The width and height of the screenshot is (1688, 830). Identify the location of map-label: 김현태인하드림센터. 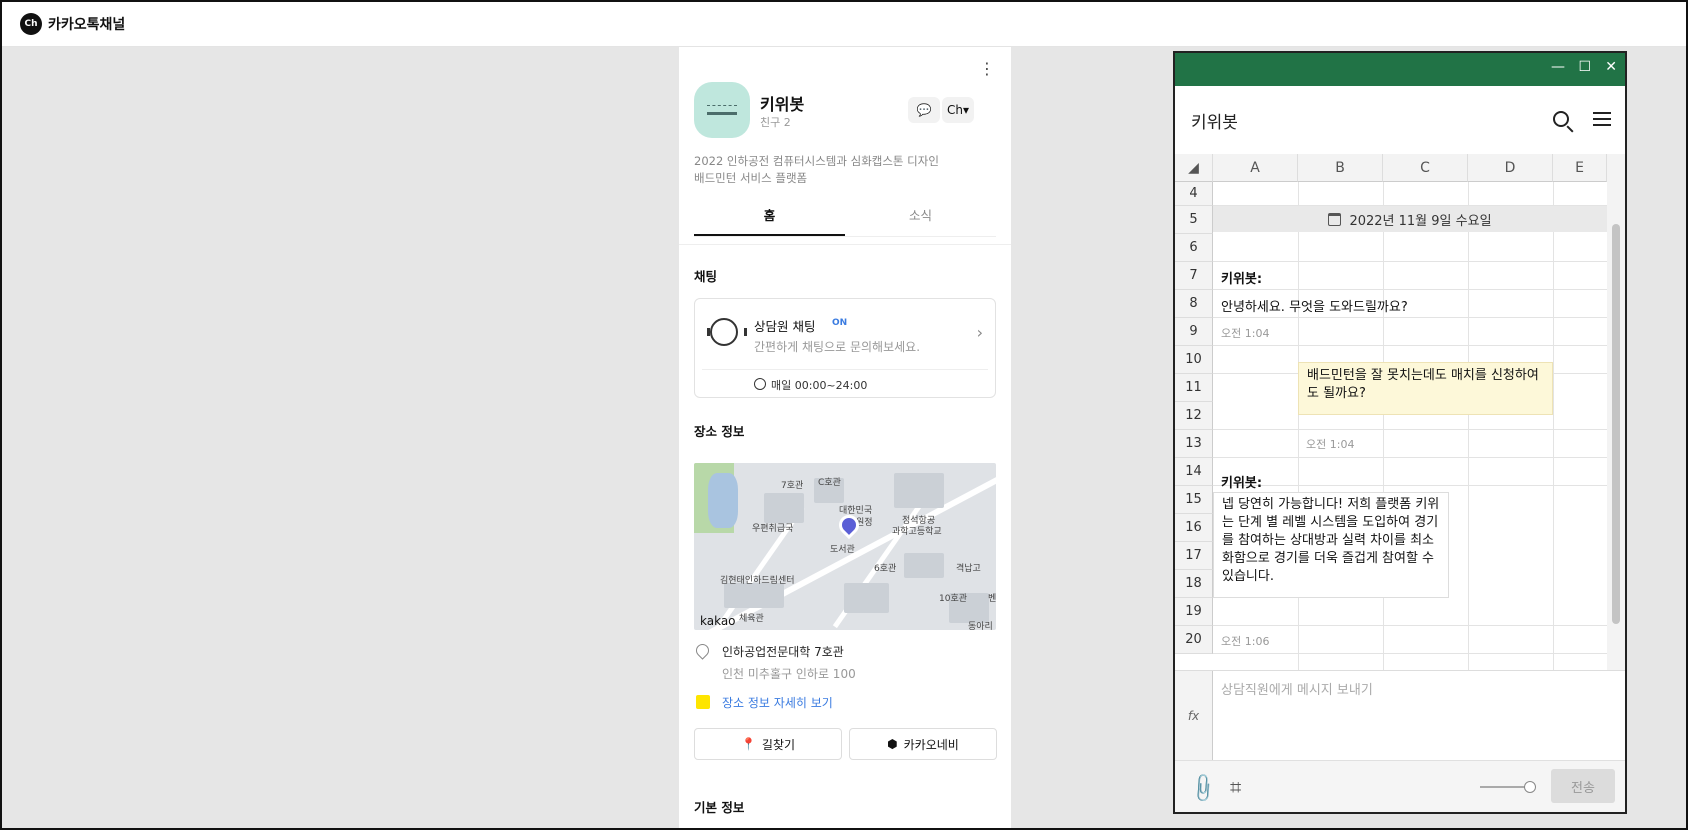
(757, 581).